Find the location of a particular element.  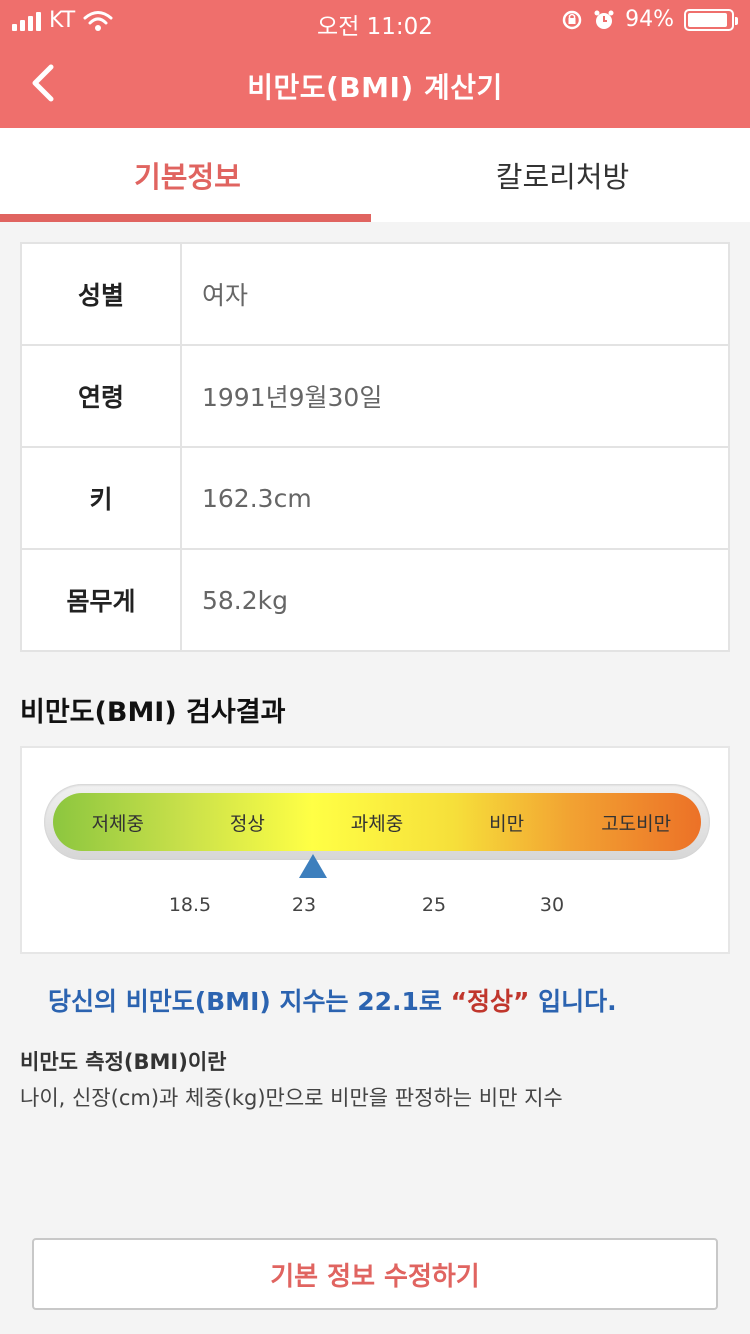

orientation-lock-icon is located at coordinates (572, 19).